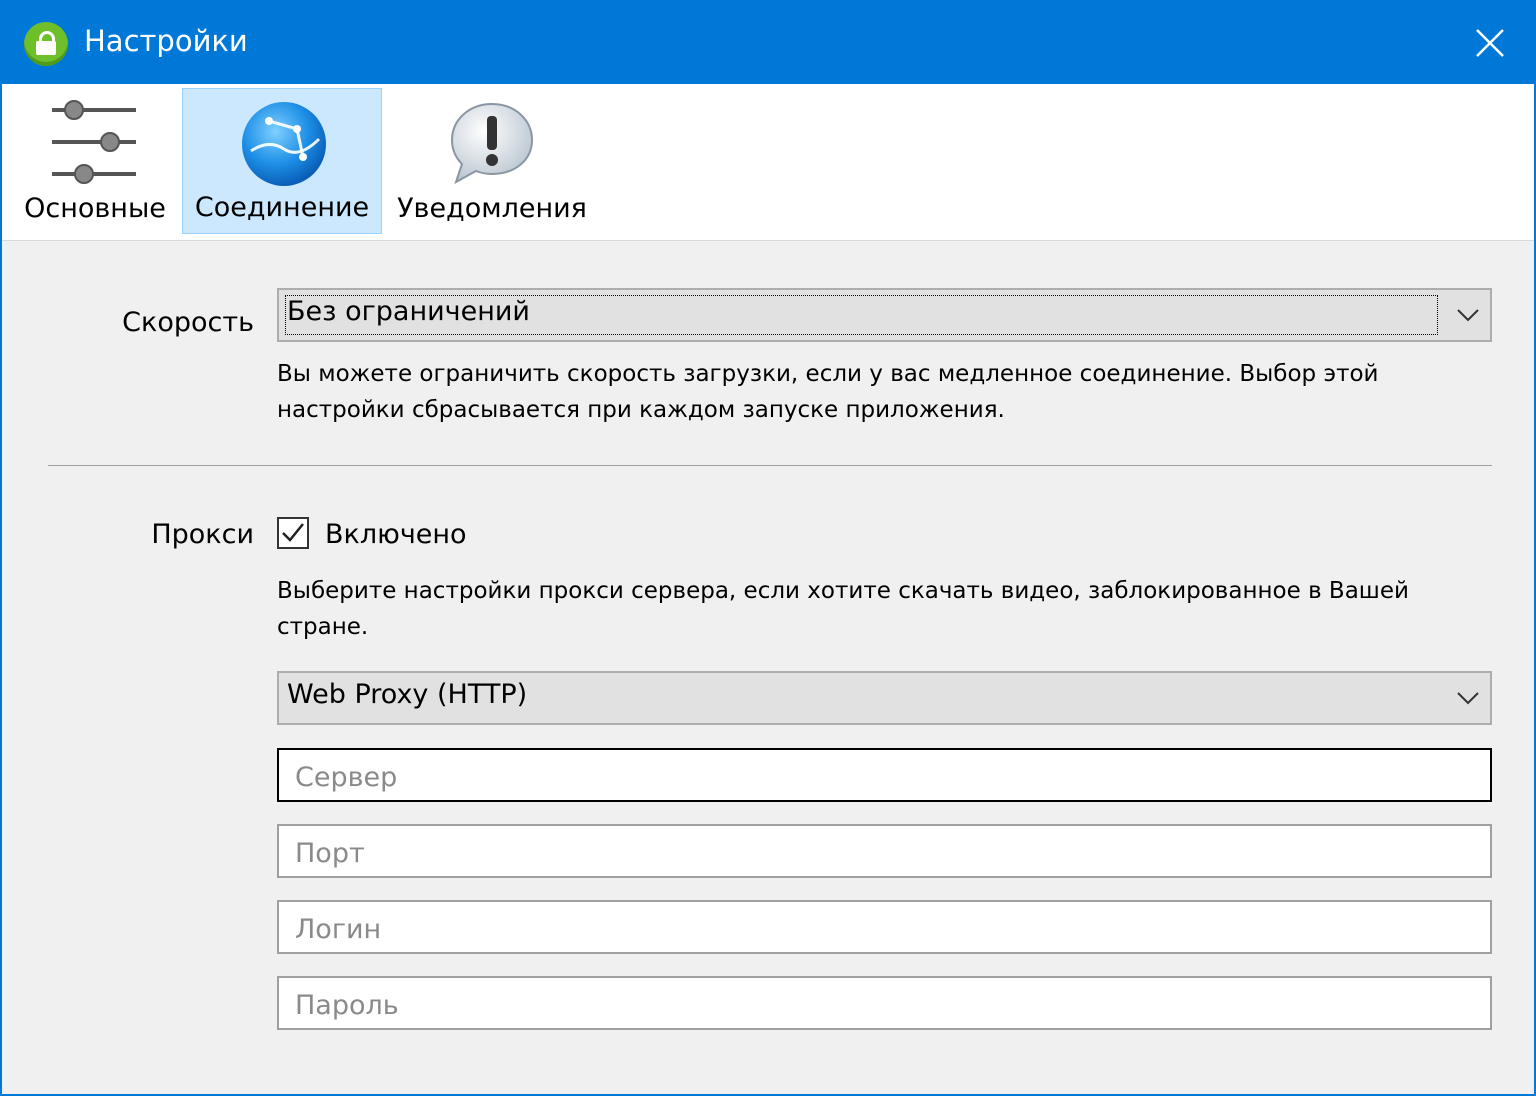 This screenshot has height=1096, width=1536. Describe the element at coordinates (770, 465) in the screenshot. I see `section-divider` at that location.